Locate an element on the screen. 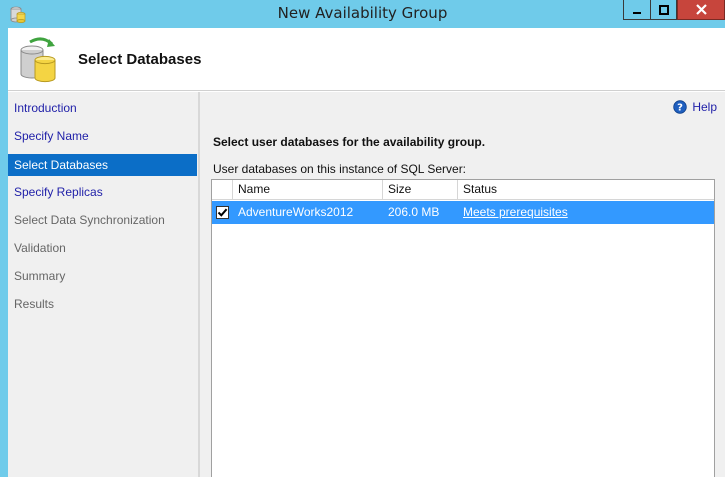  checkmark-icon is located at coordinates (222, 212).